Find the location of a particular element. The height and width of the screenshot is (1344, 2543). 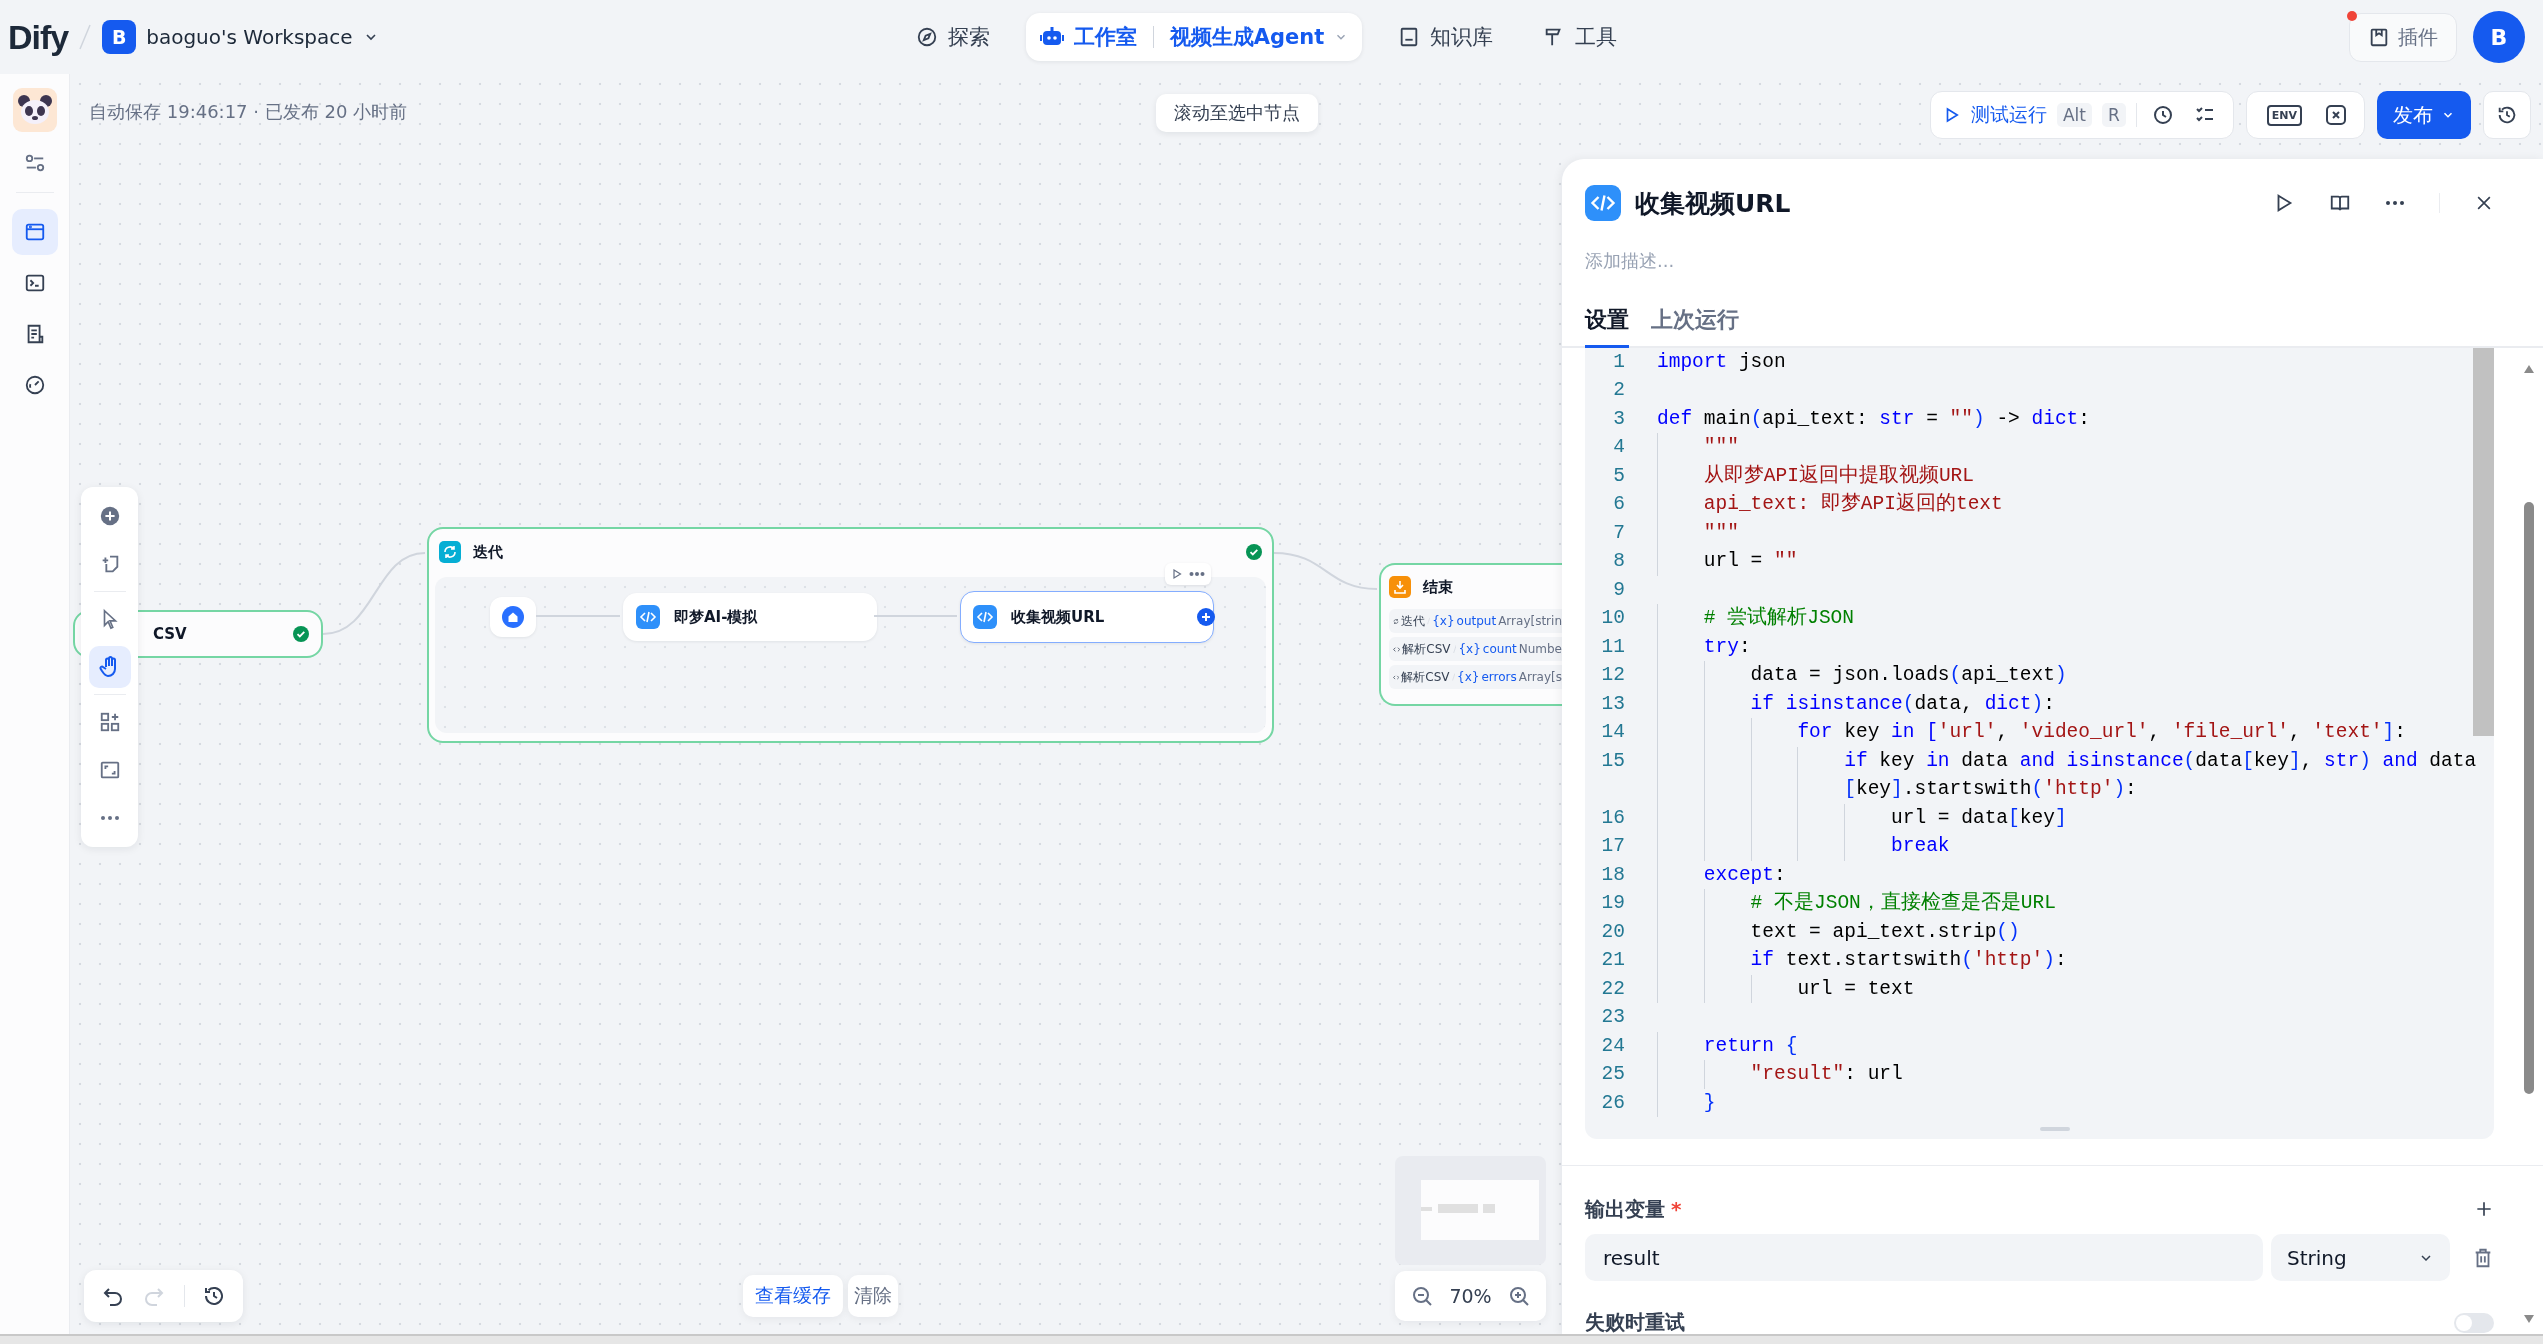

line-number: 19 is located at coordinates (1612, 903).